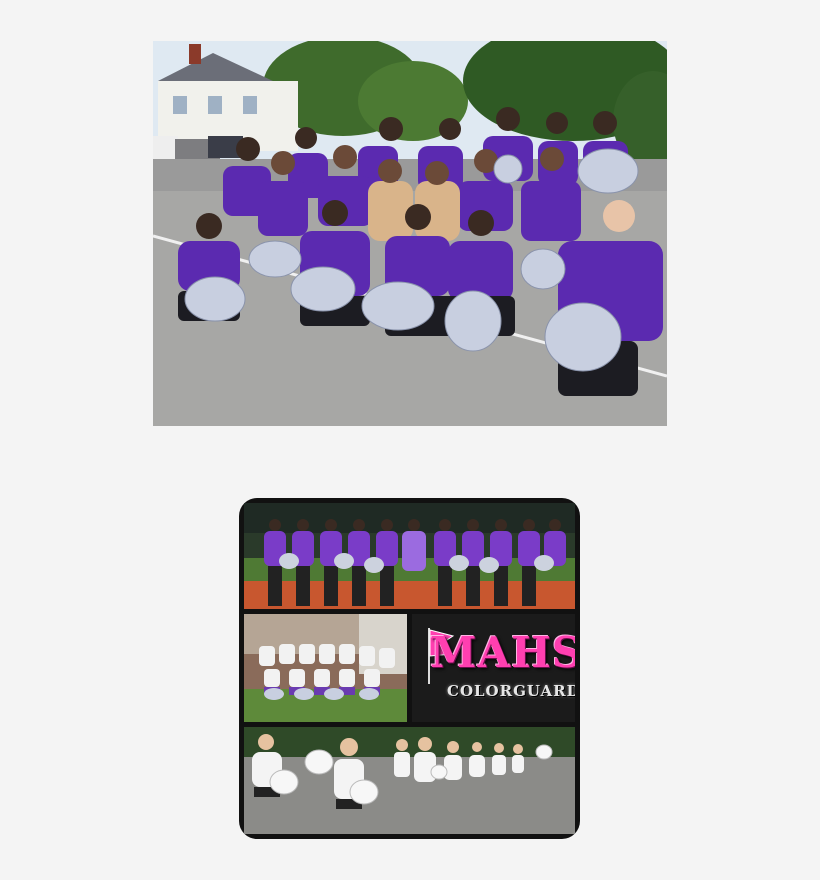 This screenshot has height=880, width=820. I want to click on colorguard-logo: MAHS COLORGUARD, so click(493, 668).